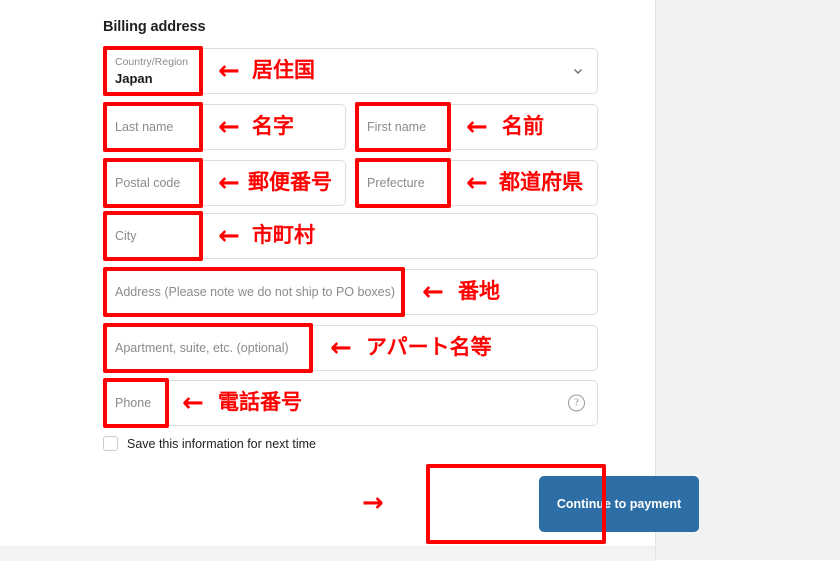 Image resolution: width=840 pixels, height=561 pixels. What do you see at coordinates (373, 503) in the screenshot?
I see `annotation-arrow-continue-button: →` at bounding box center [373, 503].